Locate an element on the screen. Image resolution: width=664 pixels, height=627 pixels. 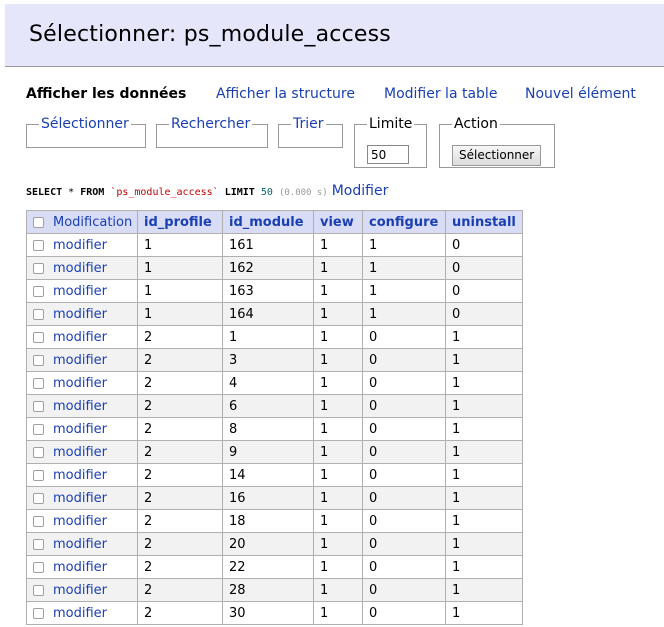
table-row: modifier 1 164 1 1 0 is located at coordinates (274, 314).